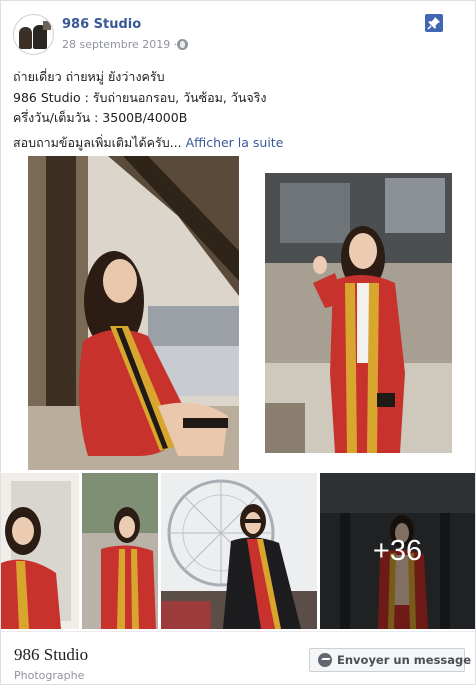 This screenshot has height=685, width=476. I want to click on pin-icon, so click(434, 23).